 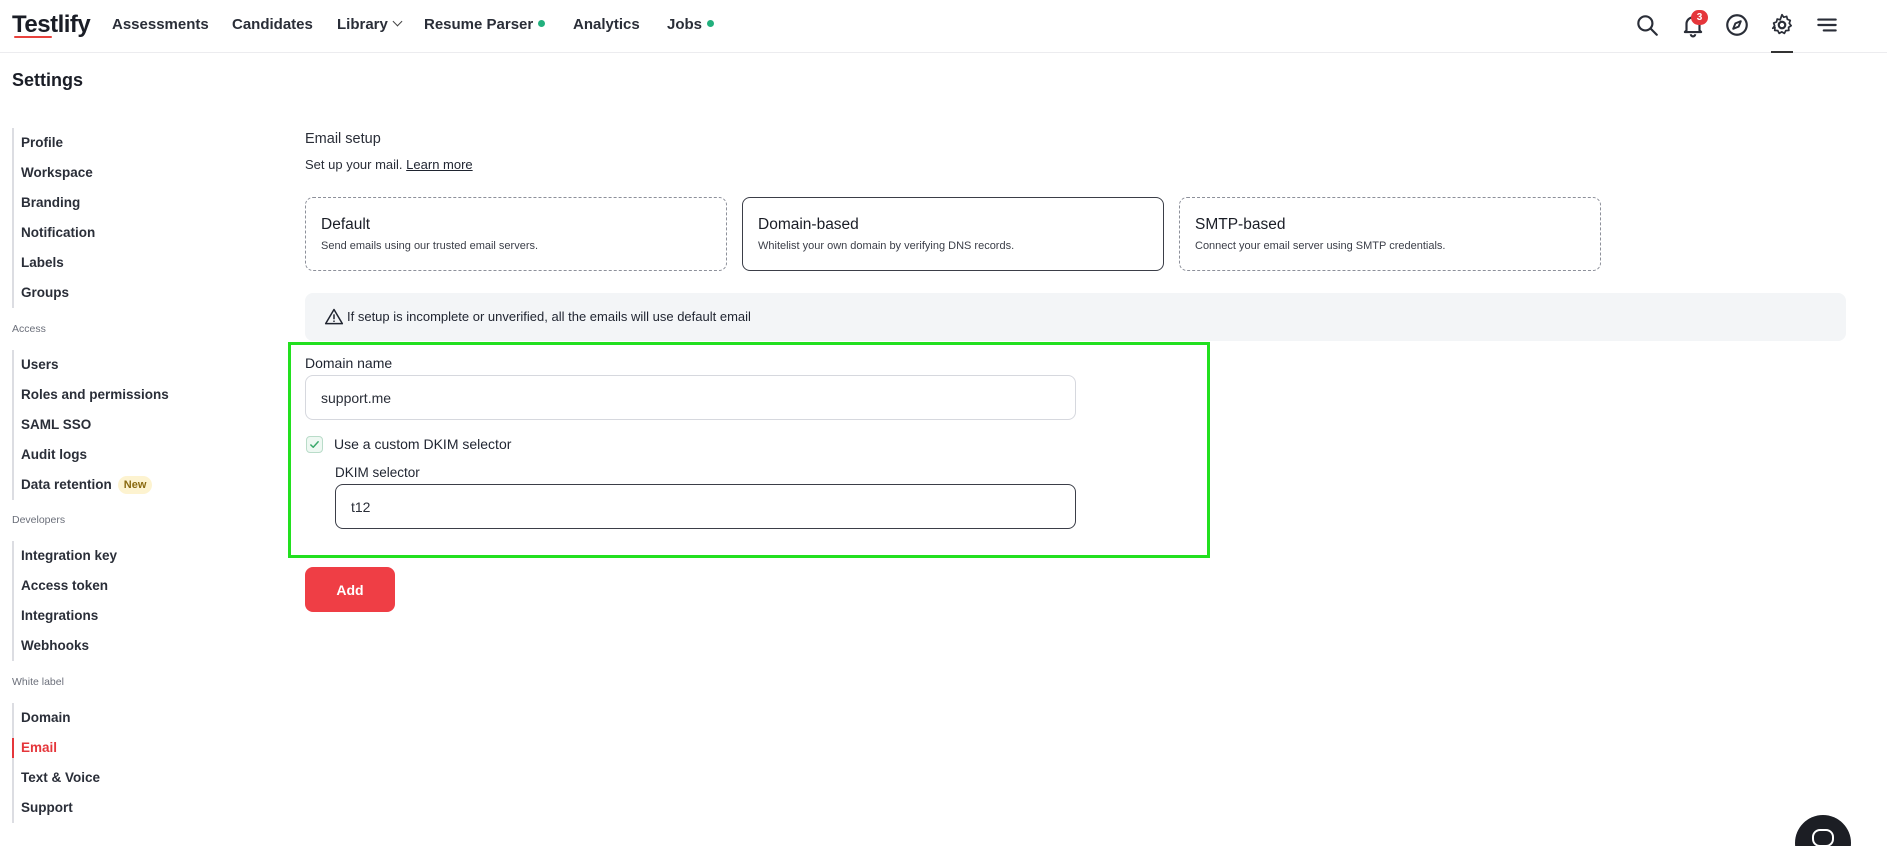 What do you see at coordinates (349, 363) in the screenshot?
I see `domain-name-label: Domain name` at bounding box center [349, 363].